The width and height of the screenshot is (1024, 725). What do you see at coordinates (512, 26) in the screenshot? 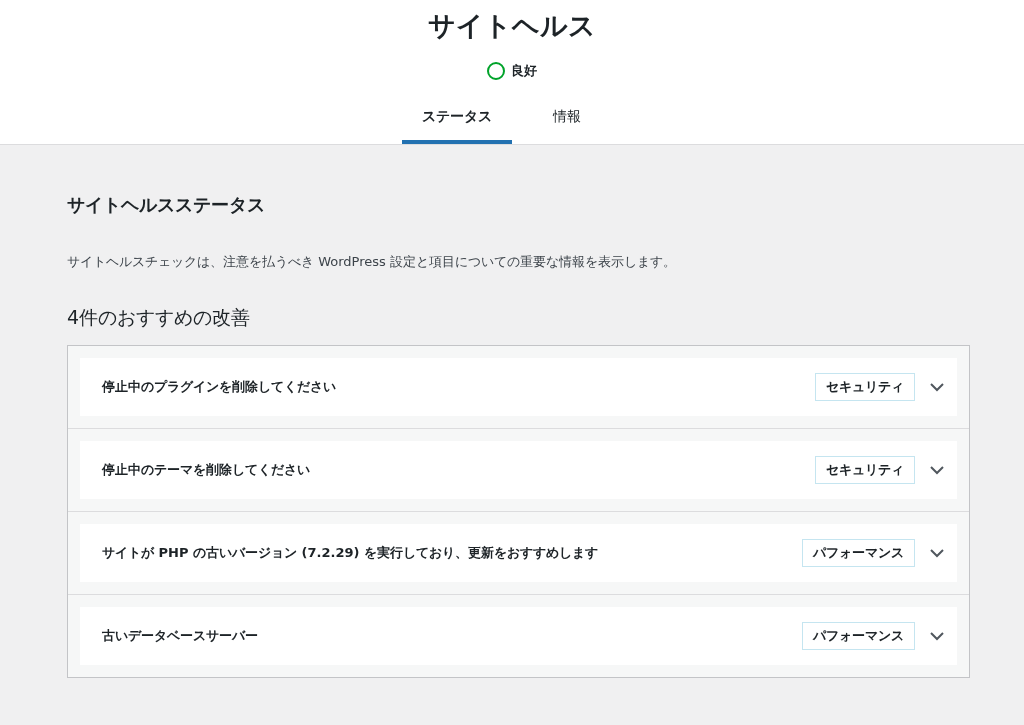
I see `page-title: サイトヘルス` at bounding box center [512, 26].